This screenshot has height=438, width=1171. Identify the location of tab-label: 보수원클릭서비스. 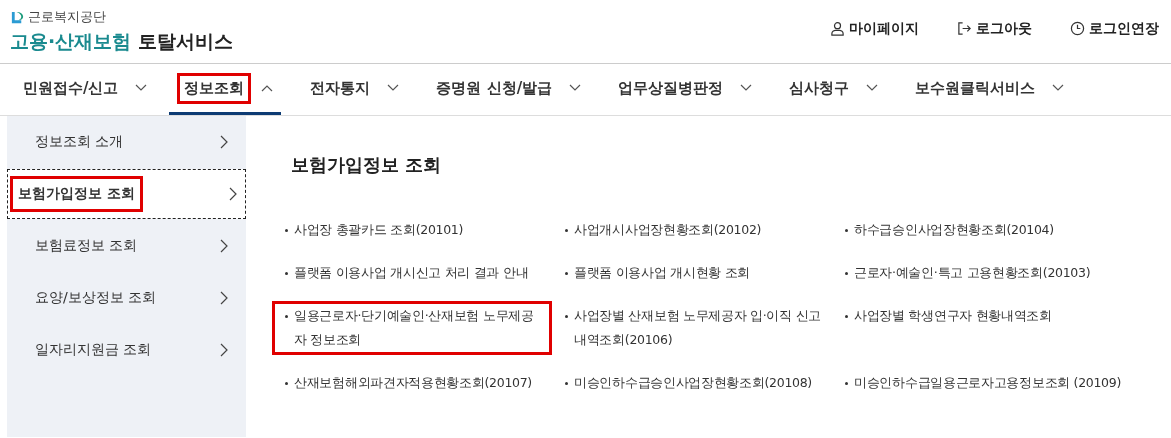
(975, 88).